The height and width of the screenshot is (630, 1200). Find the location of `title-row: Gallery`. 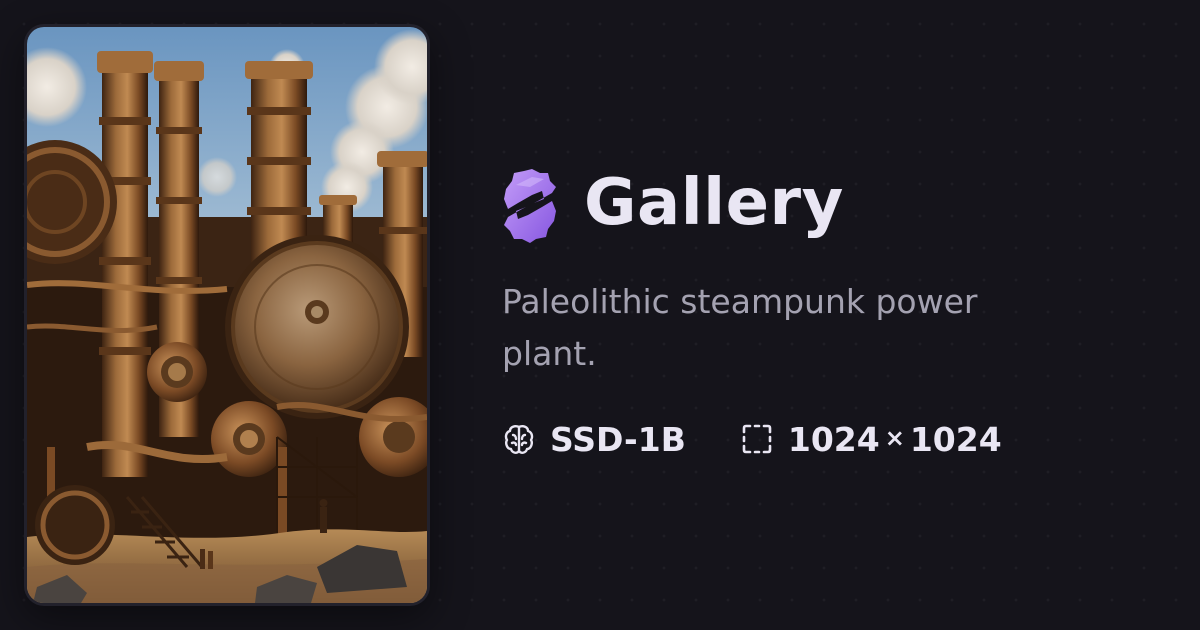

title-row: Gallery is located at coordinates (832, 203).